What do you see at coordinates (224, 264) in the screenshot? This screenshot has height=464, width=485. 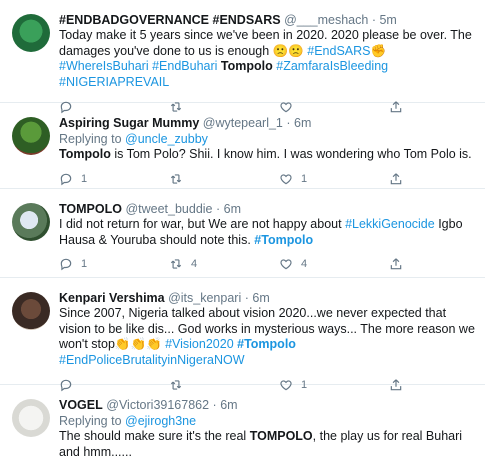 I see `retweet-button: 4` at bounding box center [224, 264].